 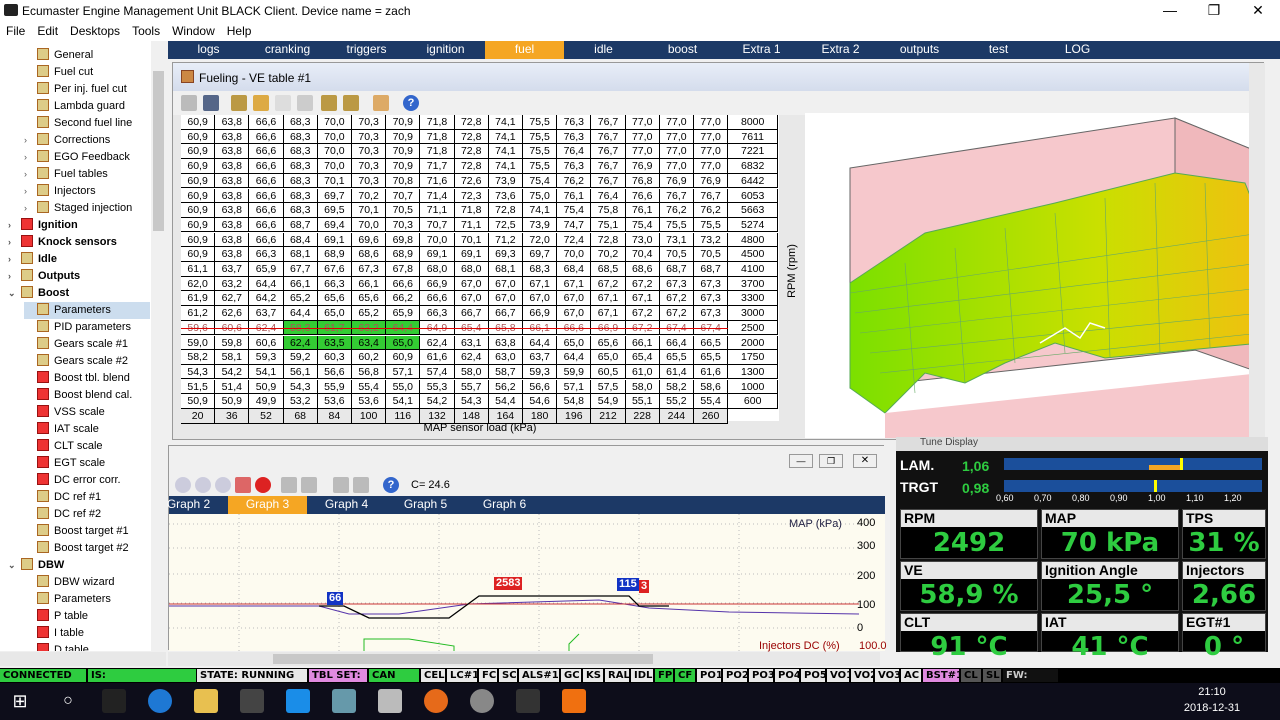 What do you see at coordinates (505, 401) in the screenshot?
I see `ve-cell: 54,4` at bounding box center [505, 401].